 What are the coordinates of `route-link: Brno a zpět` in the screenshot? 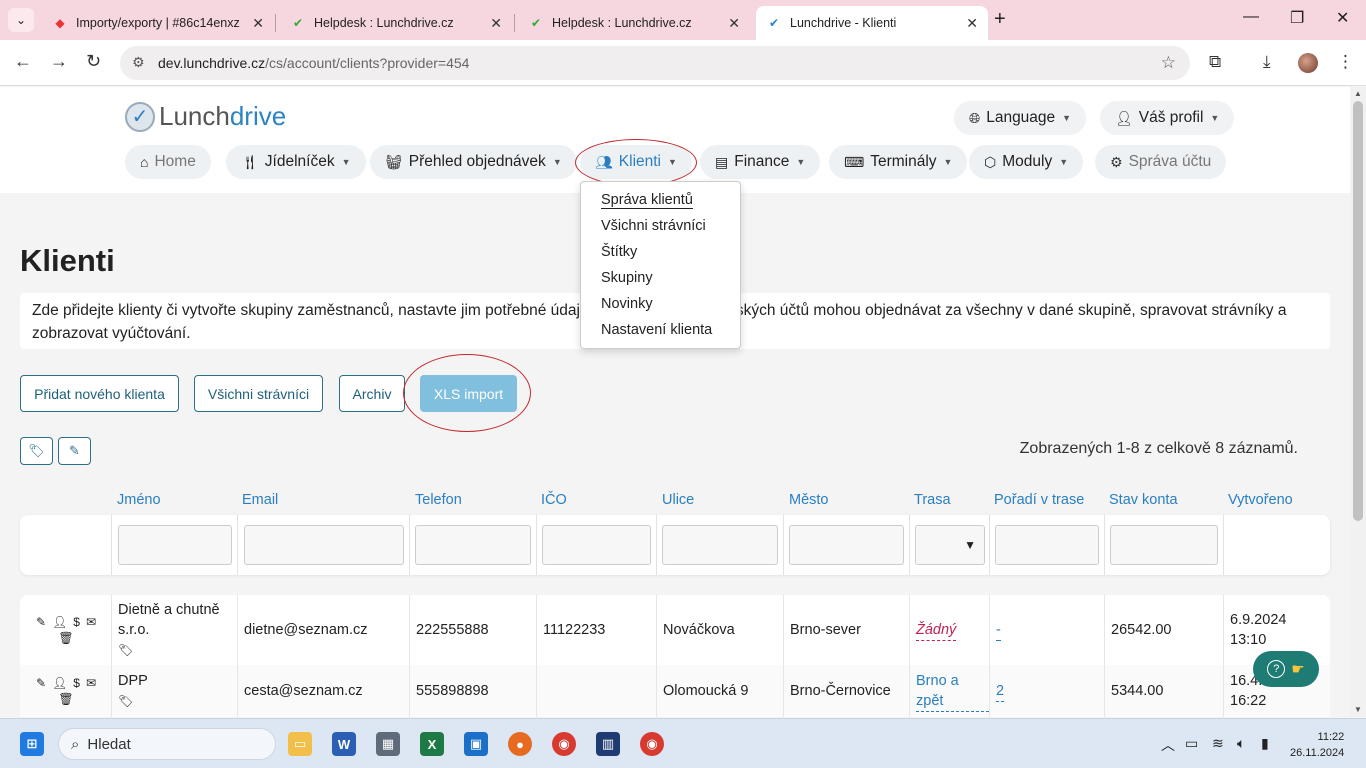 It's located at (952, 691).